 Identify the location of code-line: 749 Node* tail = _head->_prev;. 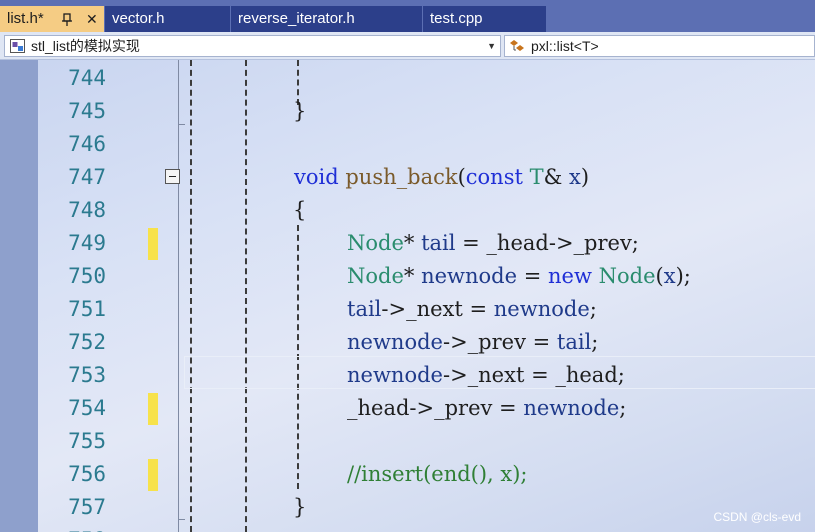
(407, 243).